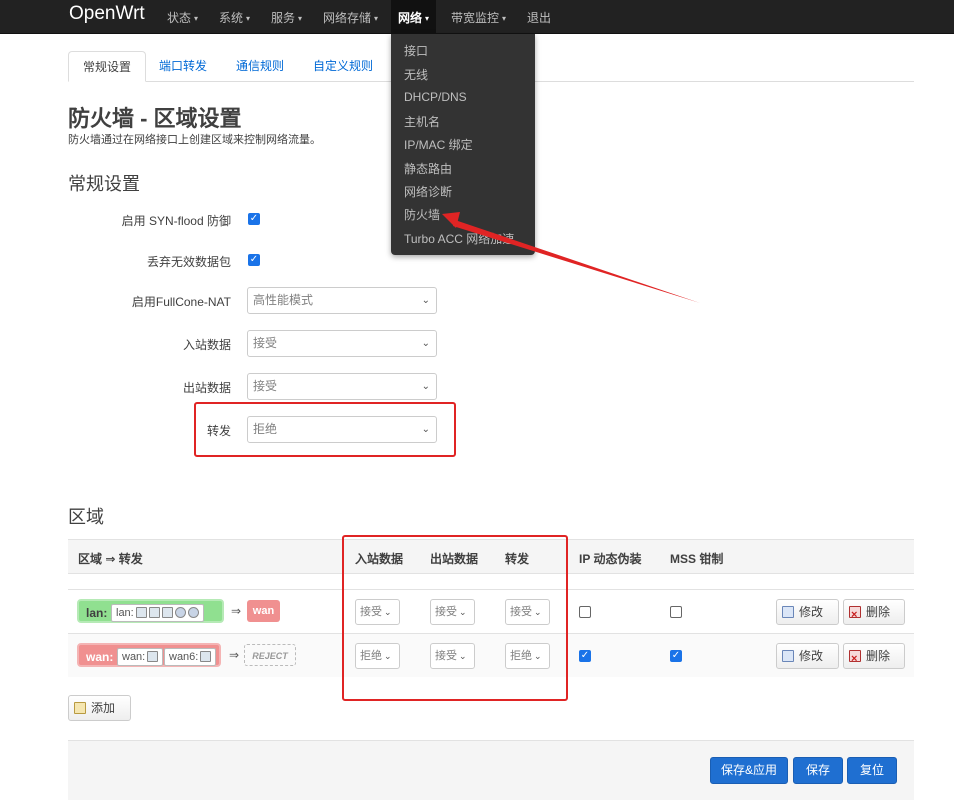 The height and width of the screenshot is (807, 954). What do you see at coordinates (107, 14) in the screenshot?
I see `brand-logo: OpenWrt` at bounding box center [107, 14].